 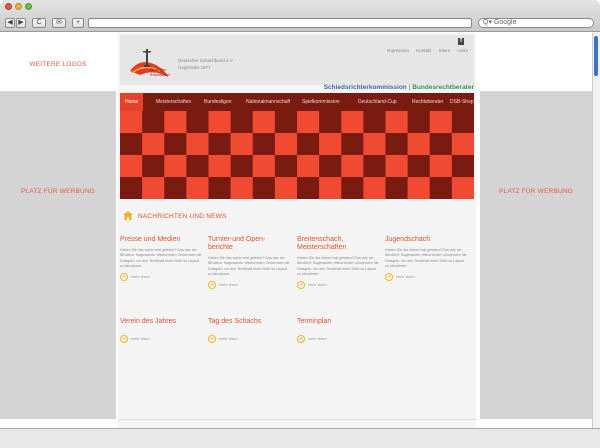 What do you see at coordinates (536, 191) in the screenshot?
I see `right-ad-label: PLATZ FÜR WERBUNG` at bounding box center [536, 191].